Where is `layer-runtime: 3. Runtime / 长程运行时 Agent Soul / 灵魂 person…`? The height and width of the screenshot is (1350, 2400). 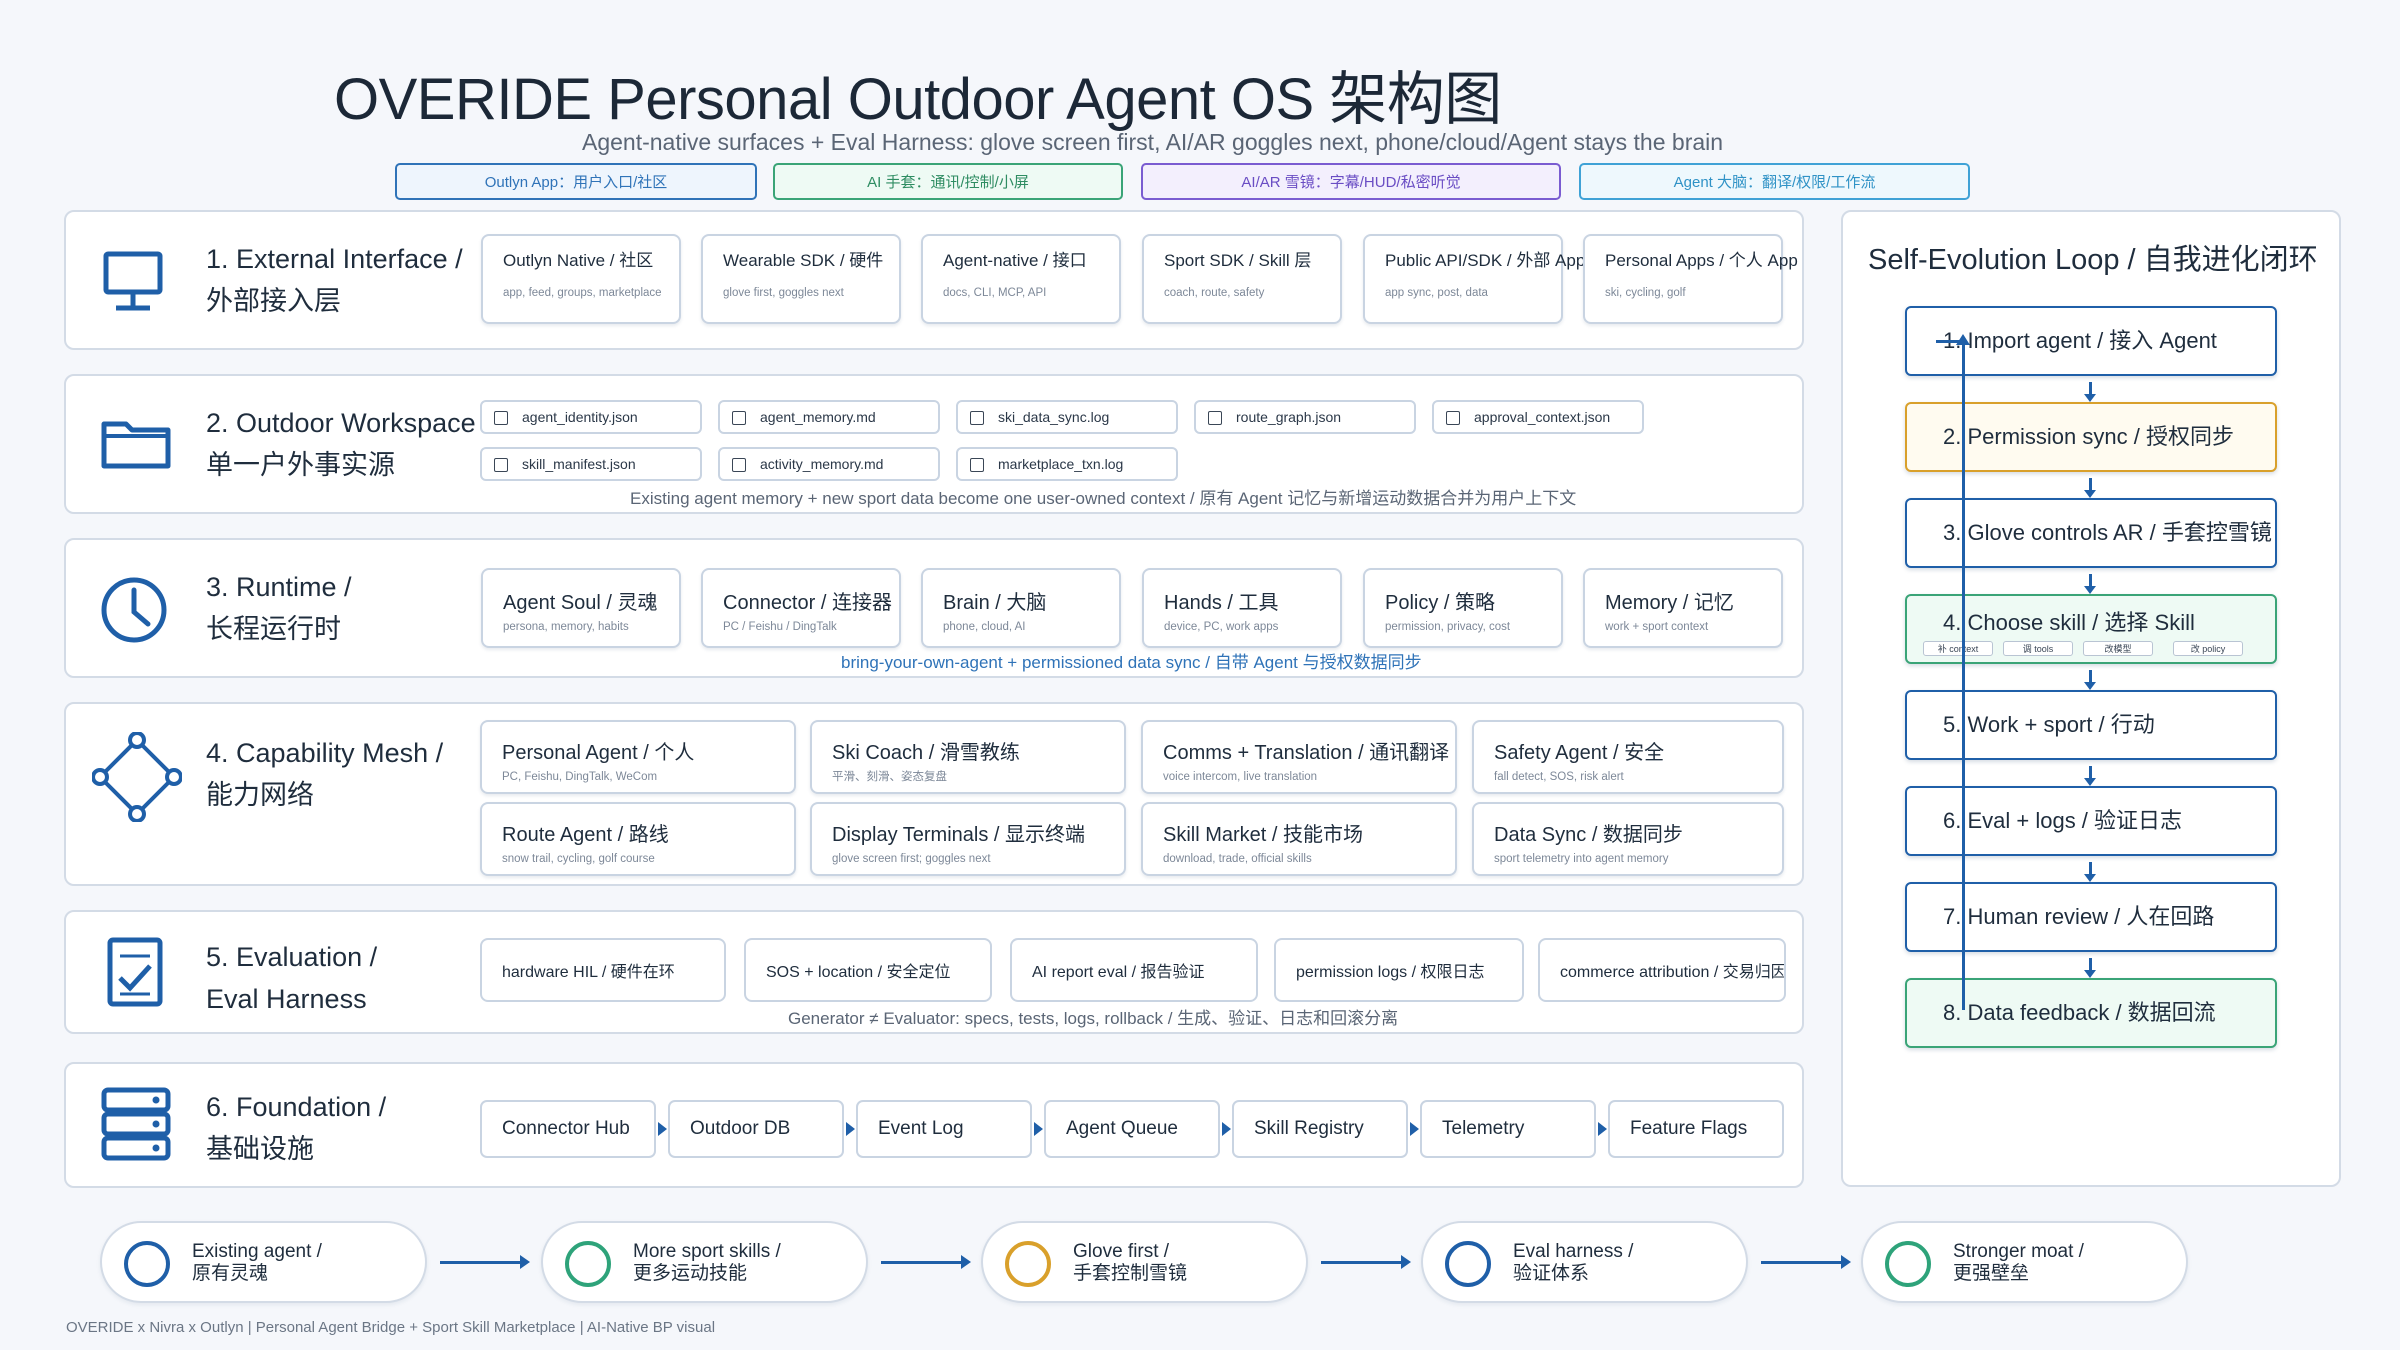
layer-runtime: 3. Runtime / 长程运行时 Agent Soul / 灵魂 person… is located at coordinates (934, 608).